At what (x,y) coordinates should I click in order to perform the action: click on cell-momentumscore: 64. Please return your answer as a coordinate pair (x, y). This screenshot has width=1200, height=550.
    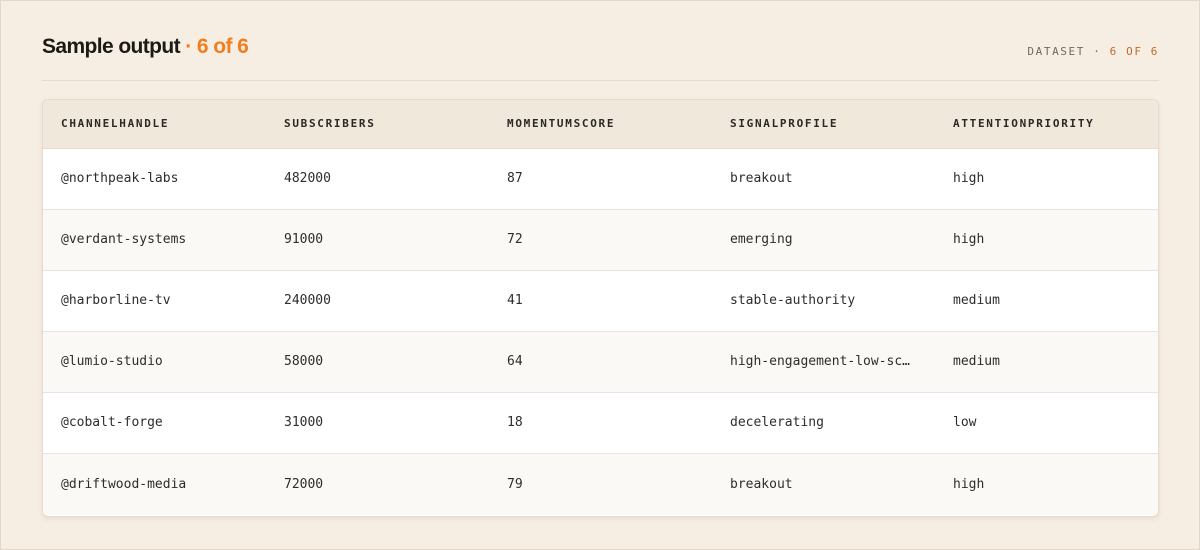
    Looking at the image, I should click on (600, 362).